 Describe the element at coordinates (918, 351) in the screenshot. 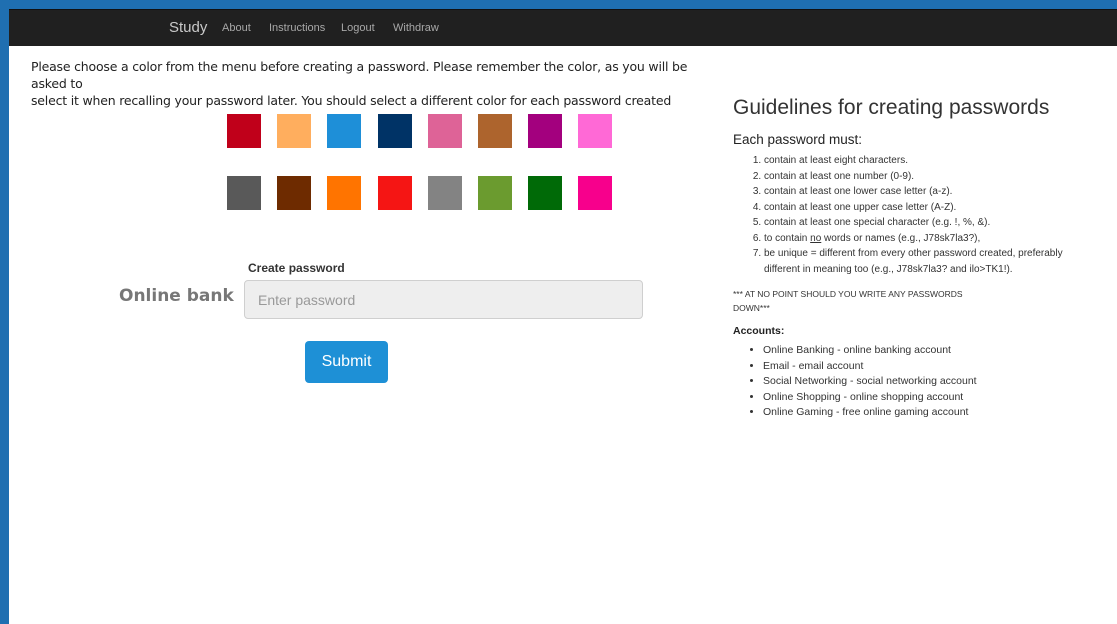

I see `account-item: Online Banking - online banking account` at that location.